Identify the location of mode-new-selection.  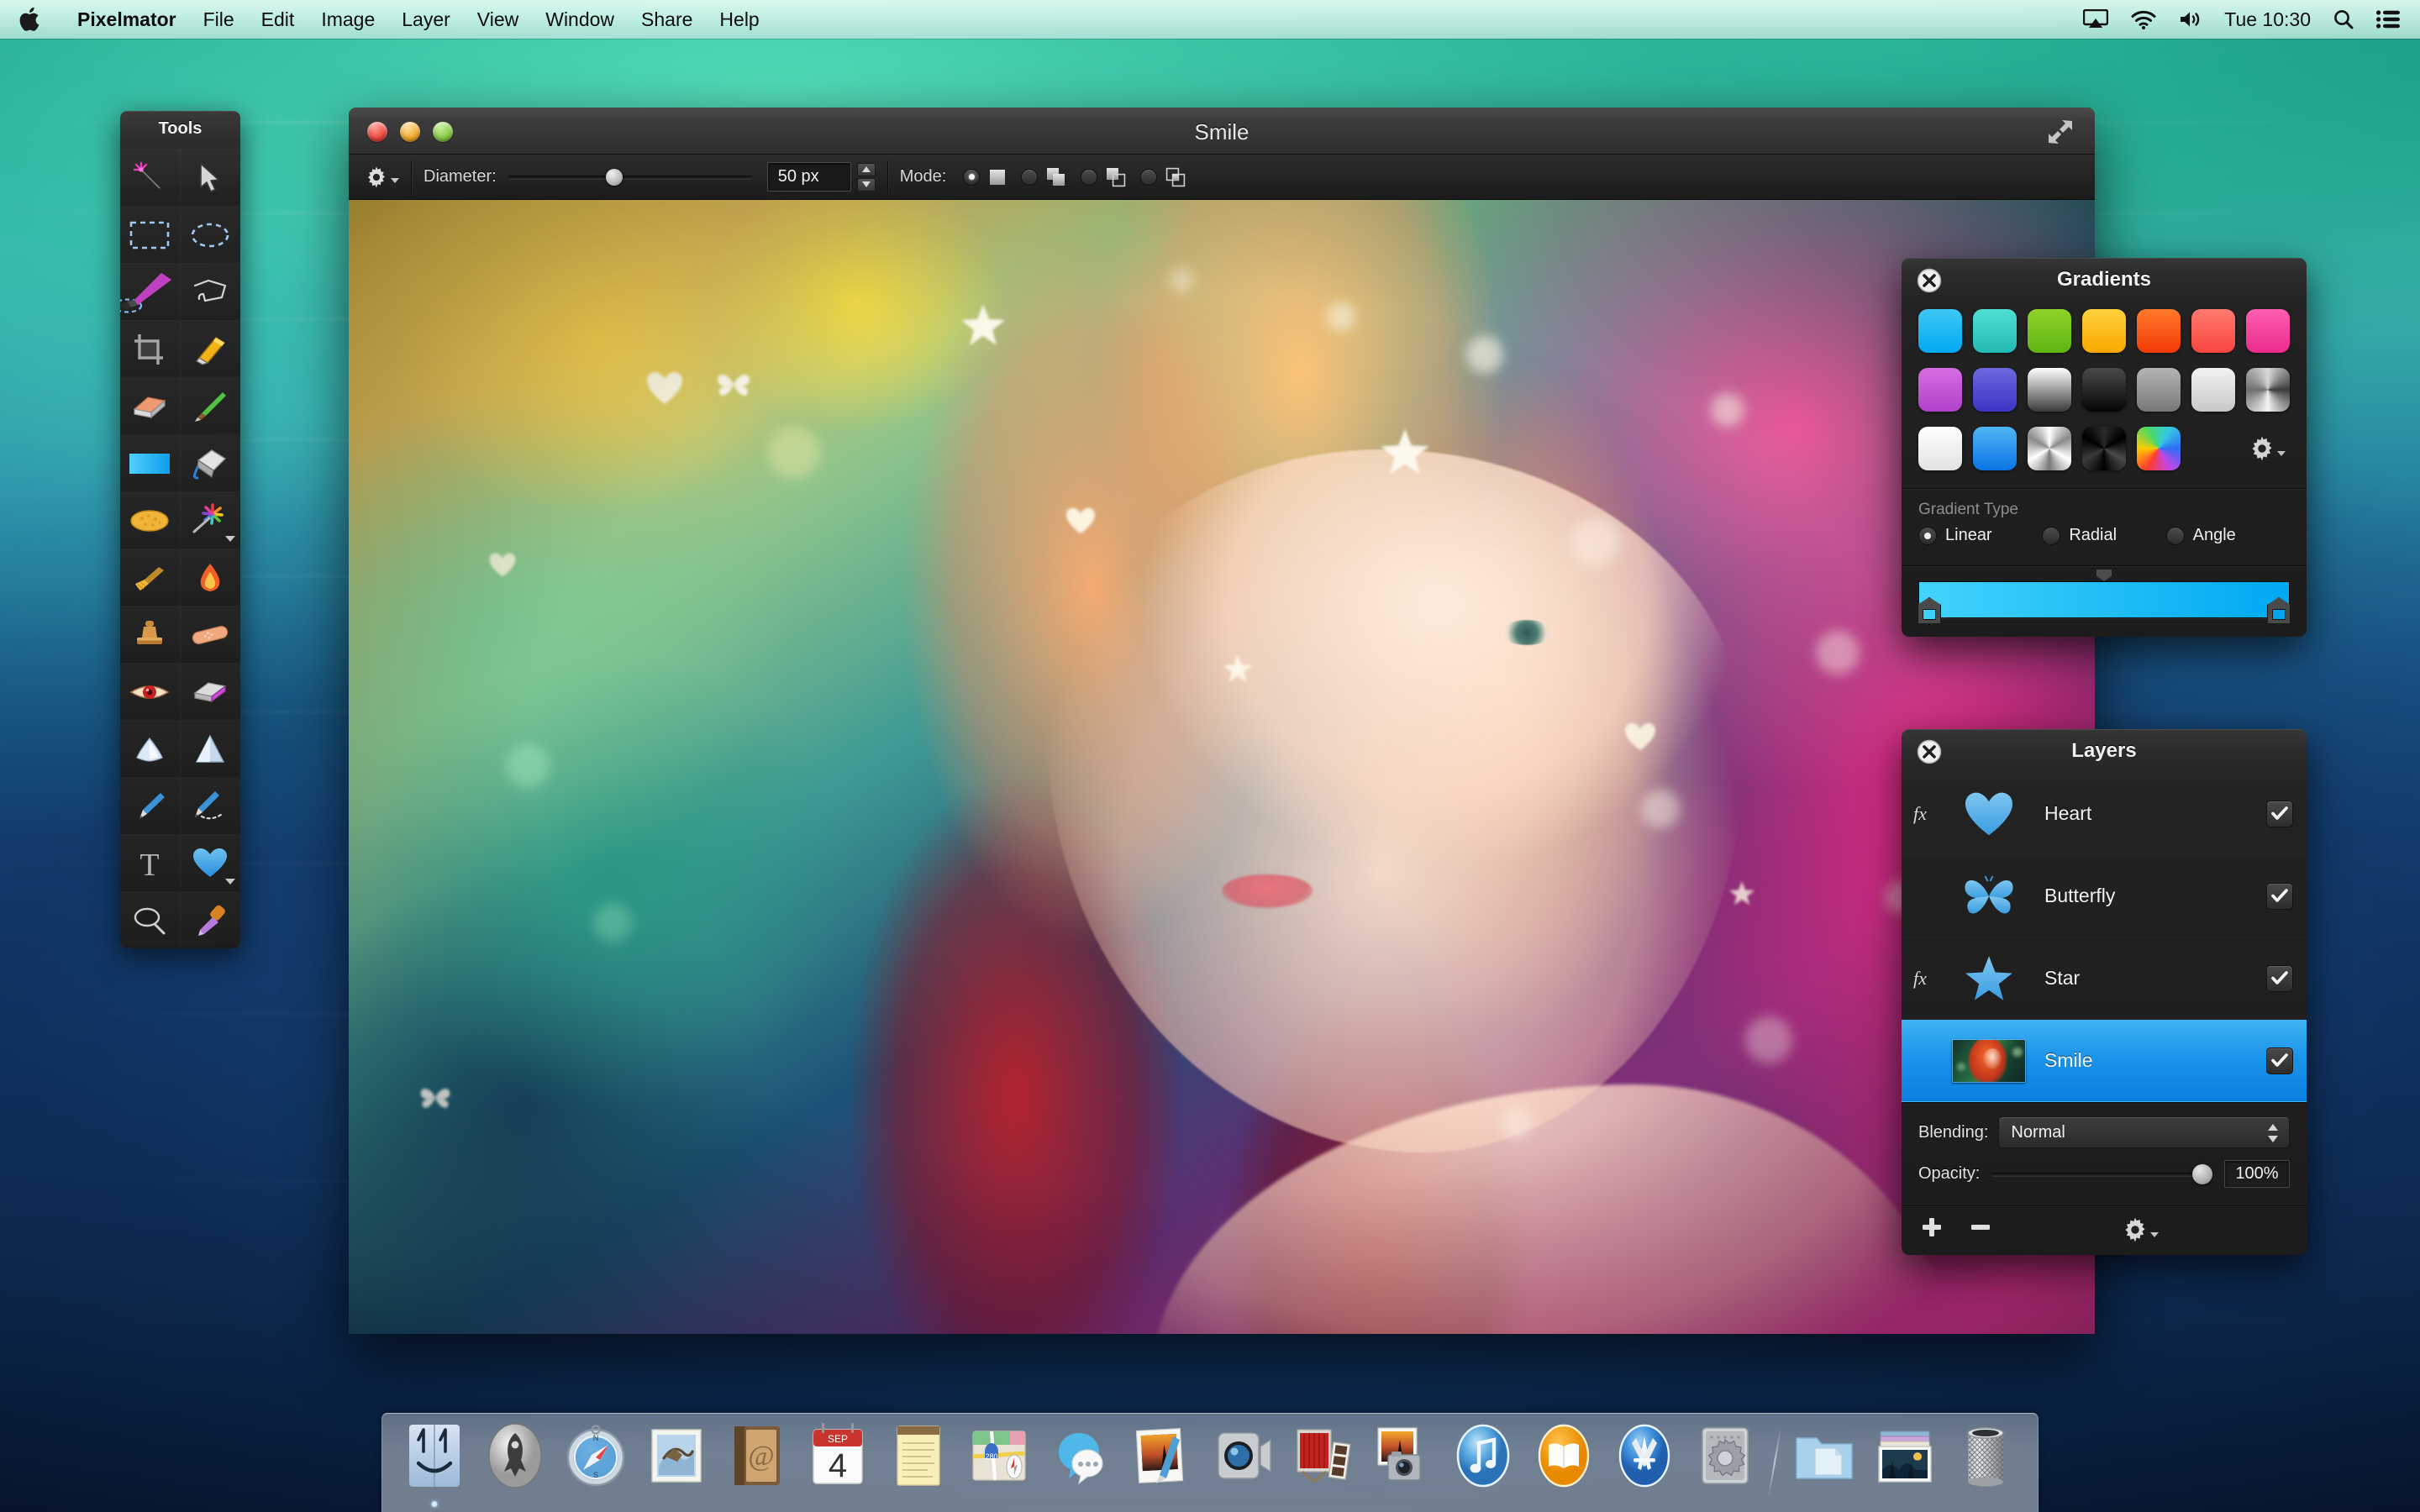
(985, 177).